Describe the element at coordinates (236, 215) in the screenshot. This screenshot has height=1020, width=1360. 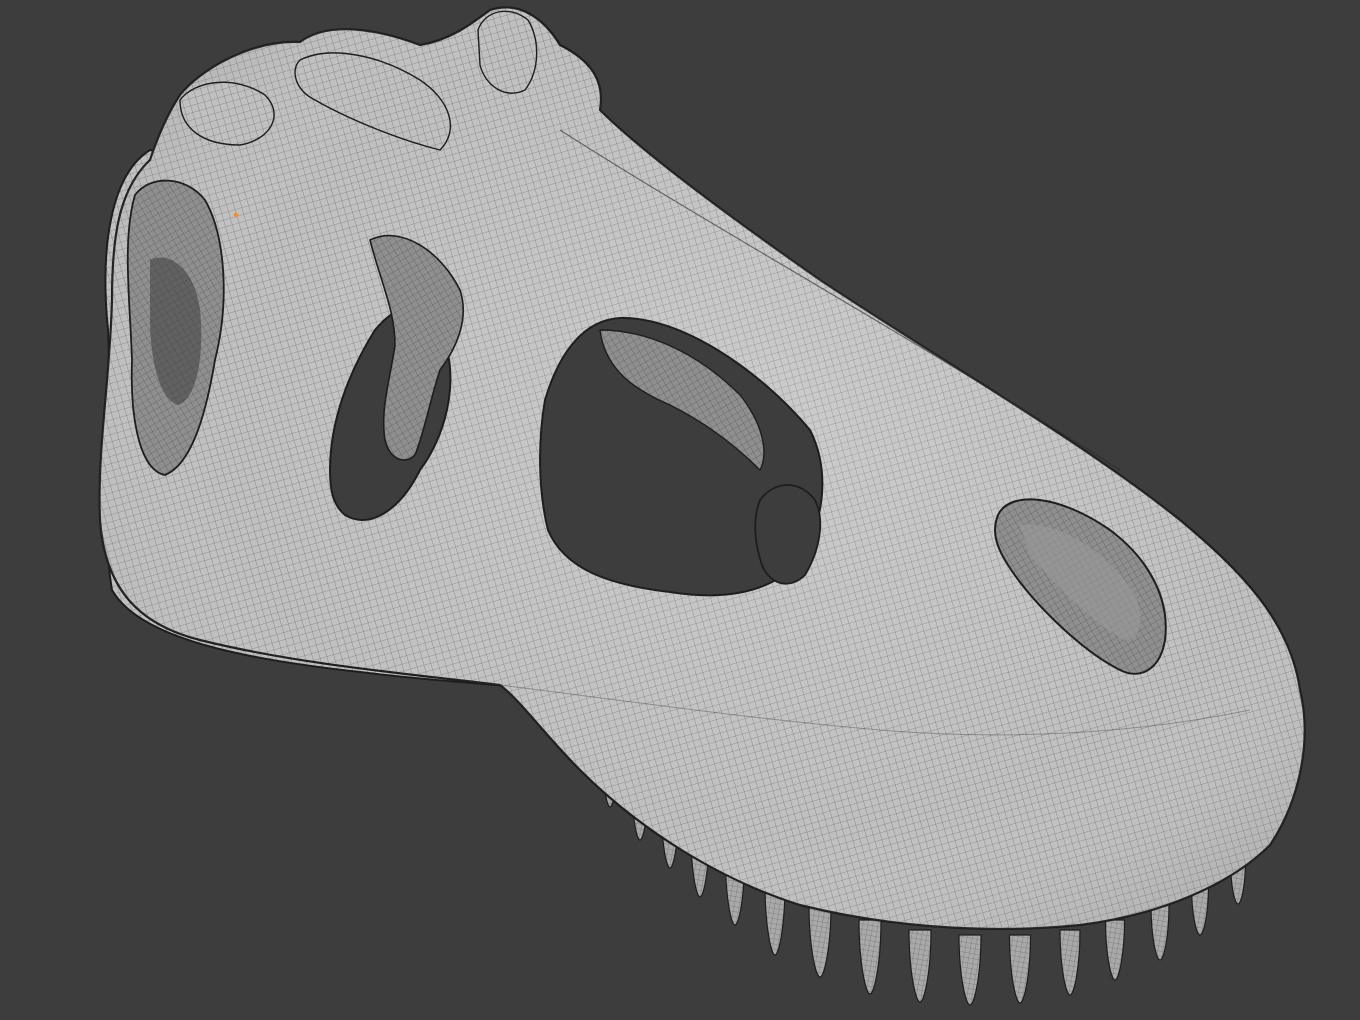
I see `selected-vertex` at that location.